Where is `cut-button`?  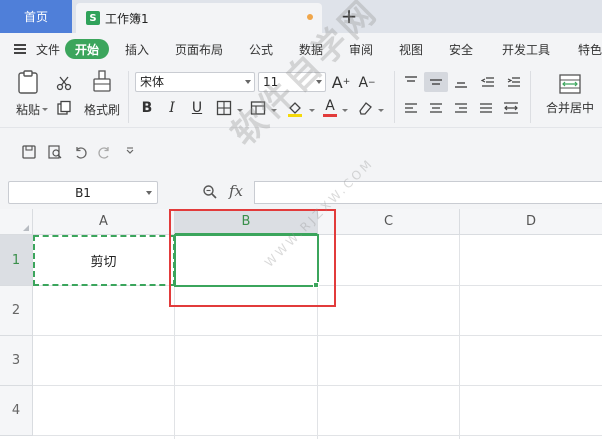
cut-button is located at coordinates (64, 83).